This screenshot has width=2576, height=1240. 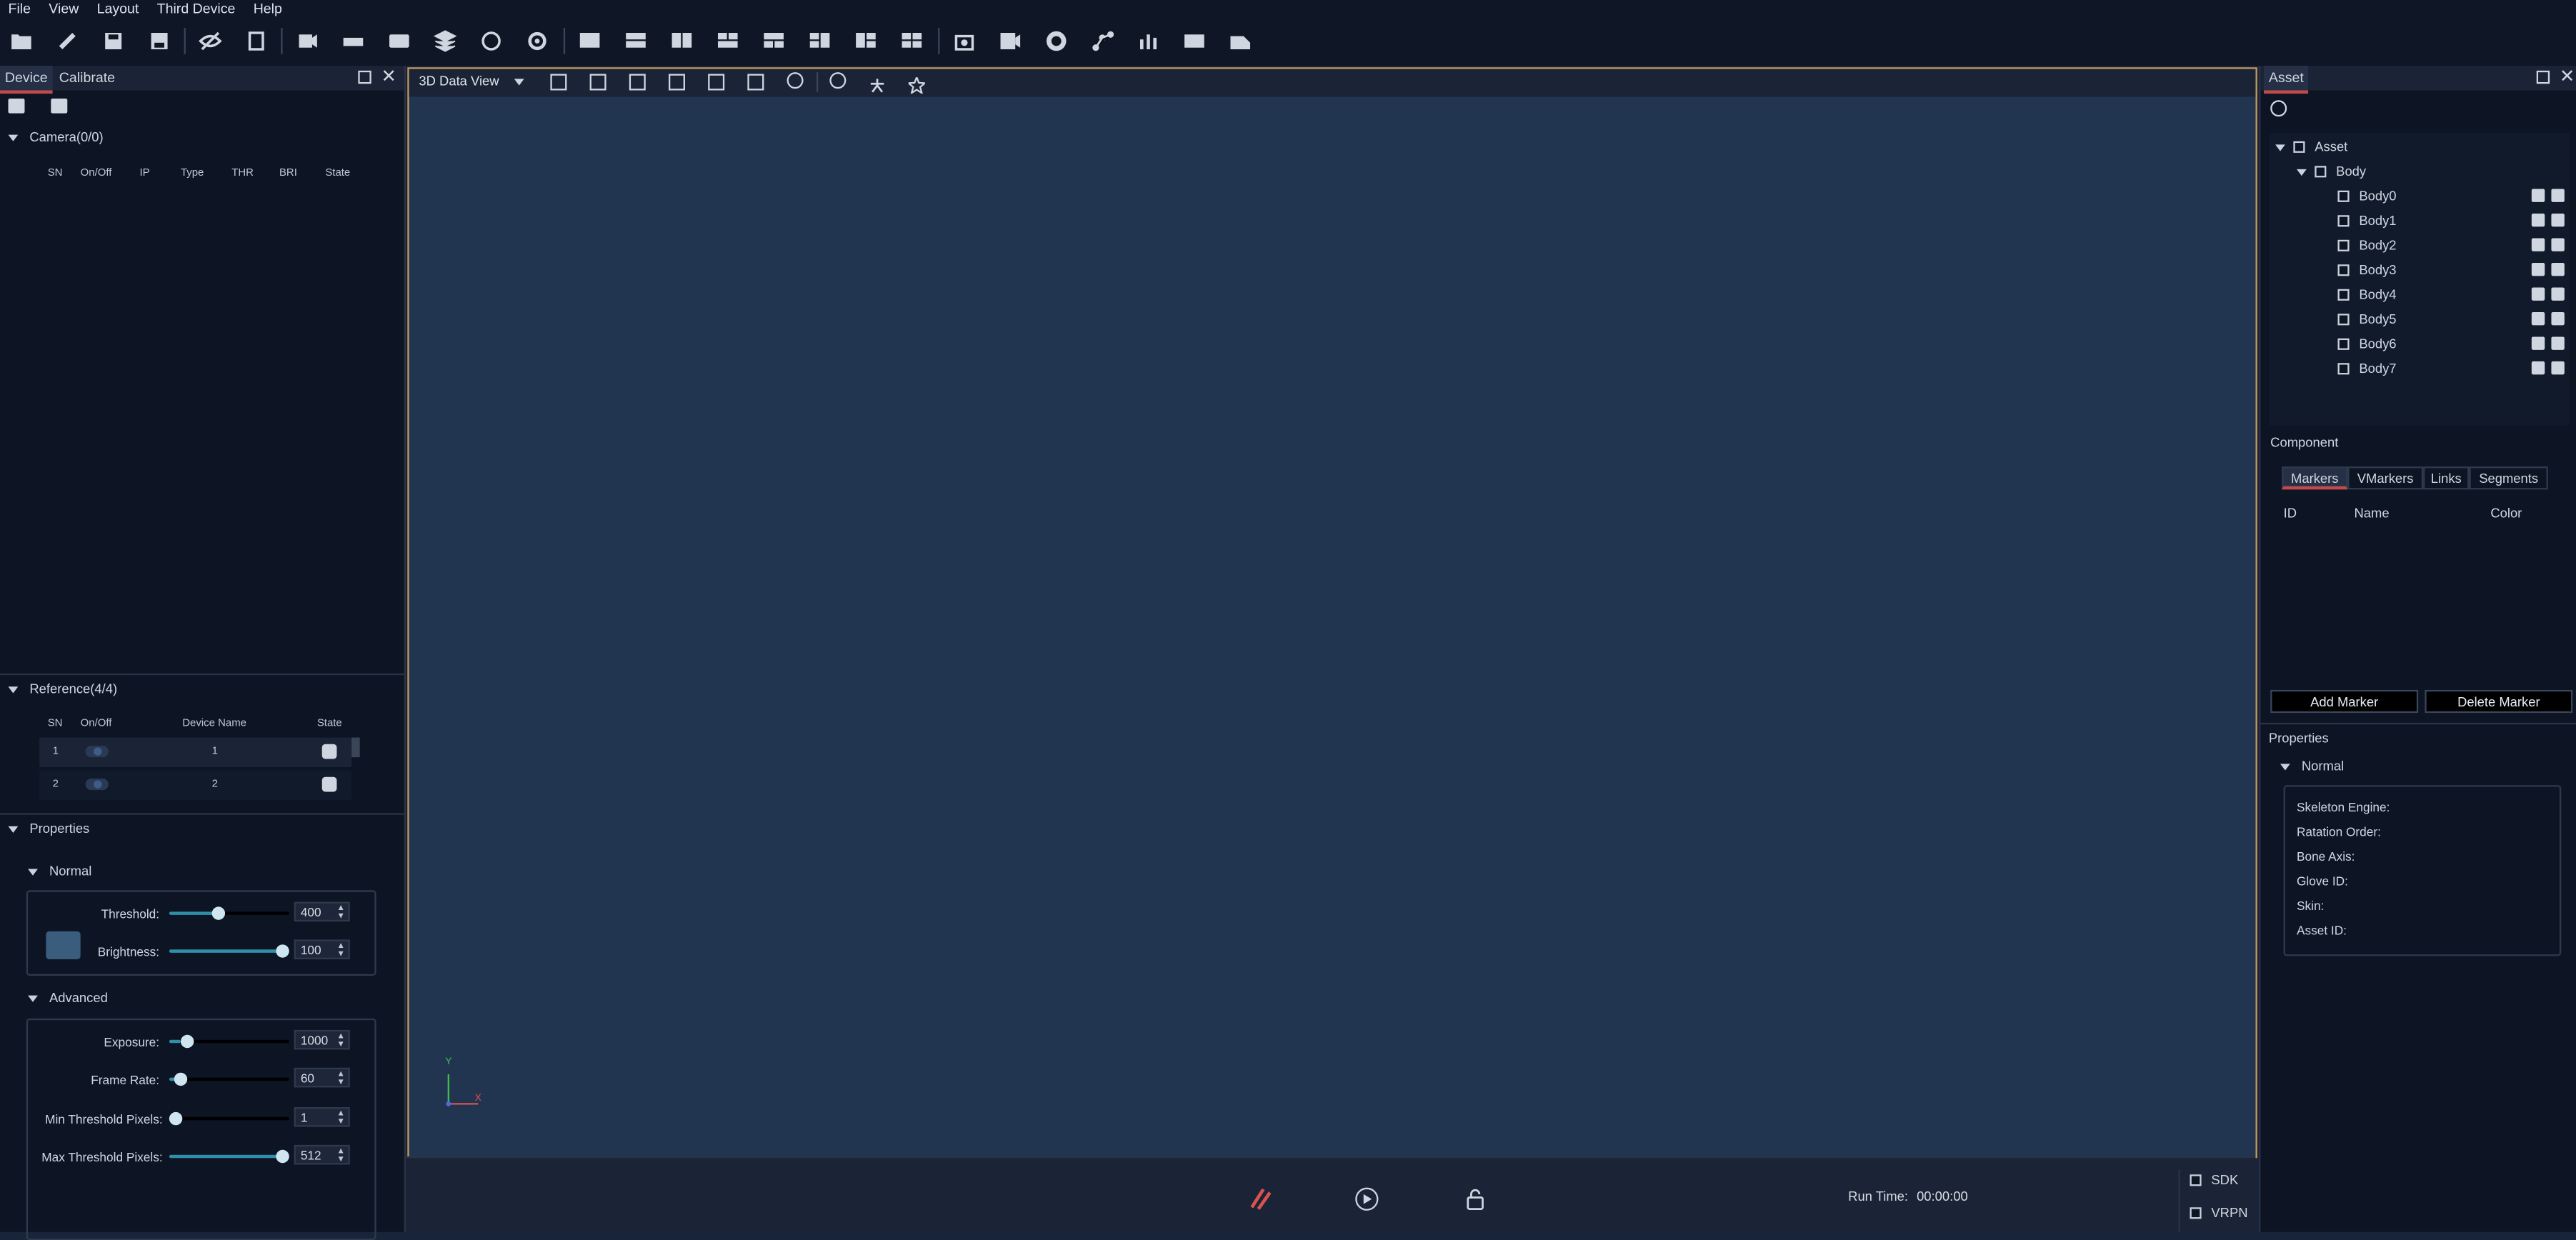 What do you see at coordinates (2447, 478) in the screenshot?
I see `tab-links: Links` at bounding box center [2447, 478].